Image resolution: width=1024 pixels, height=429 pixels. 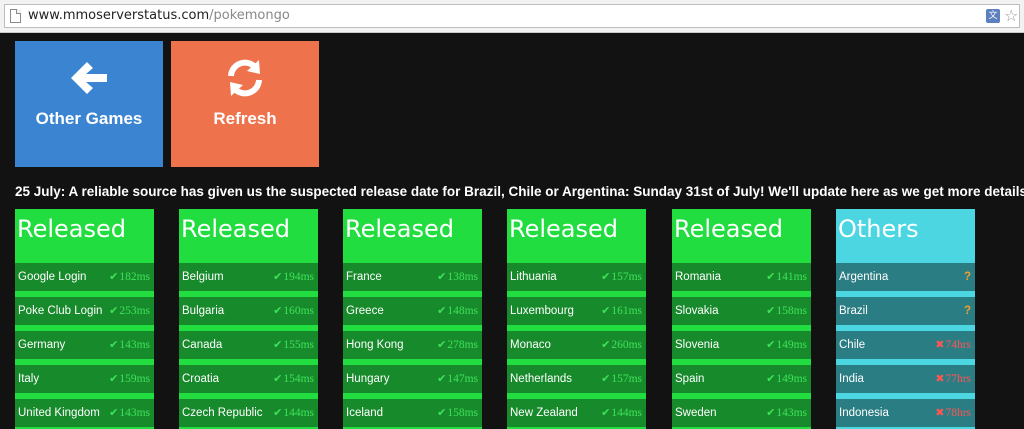 I want to click on server-row: Slovenia ✔149ms, so click(x=741, y=345).